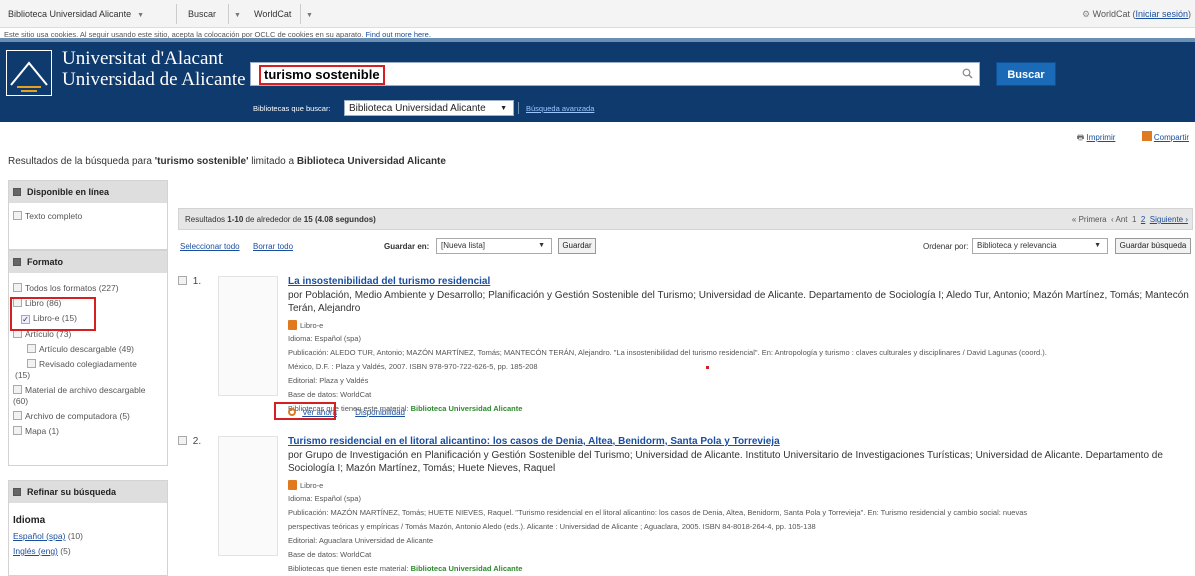 The width and height of the screenshot is (1195, 576). Describe the element at coordinates (88, 492) in the screenshot. I see `facet-refine-header: Refinar su búsqueda` at that location.